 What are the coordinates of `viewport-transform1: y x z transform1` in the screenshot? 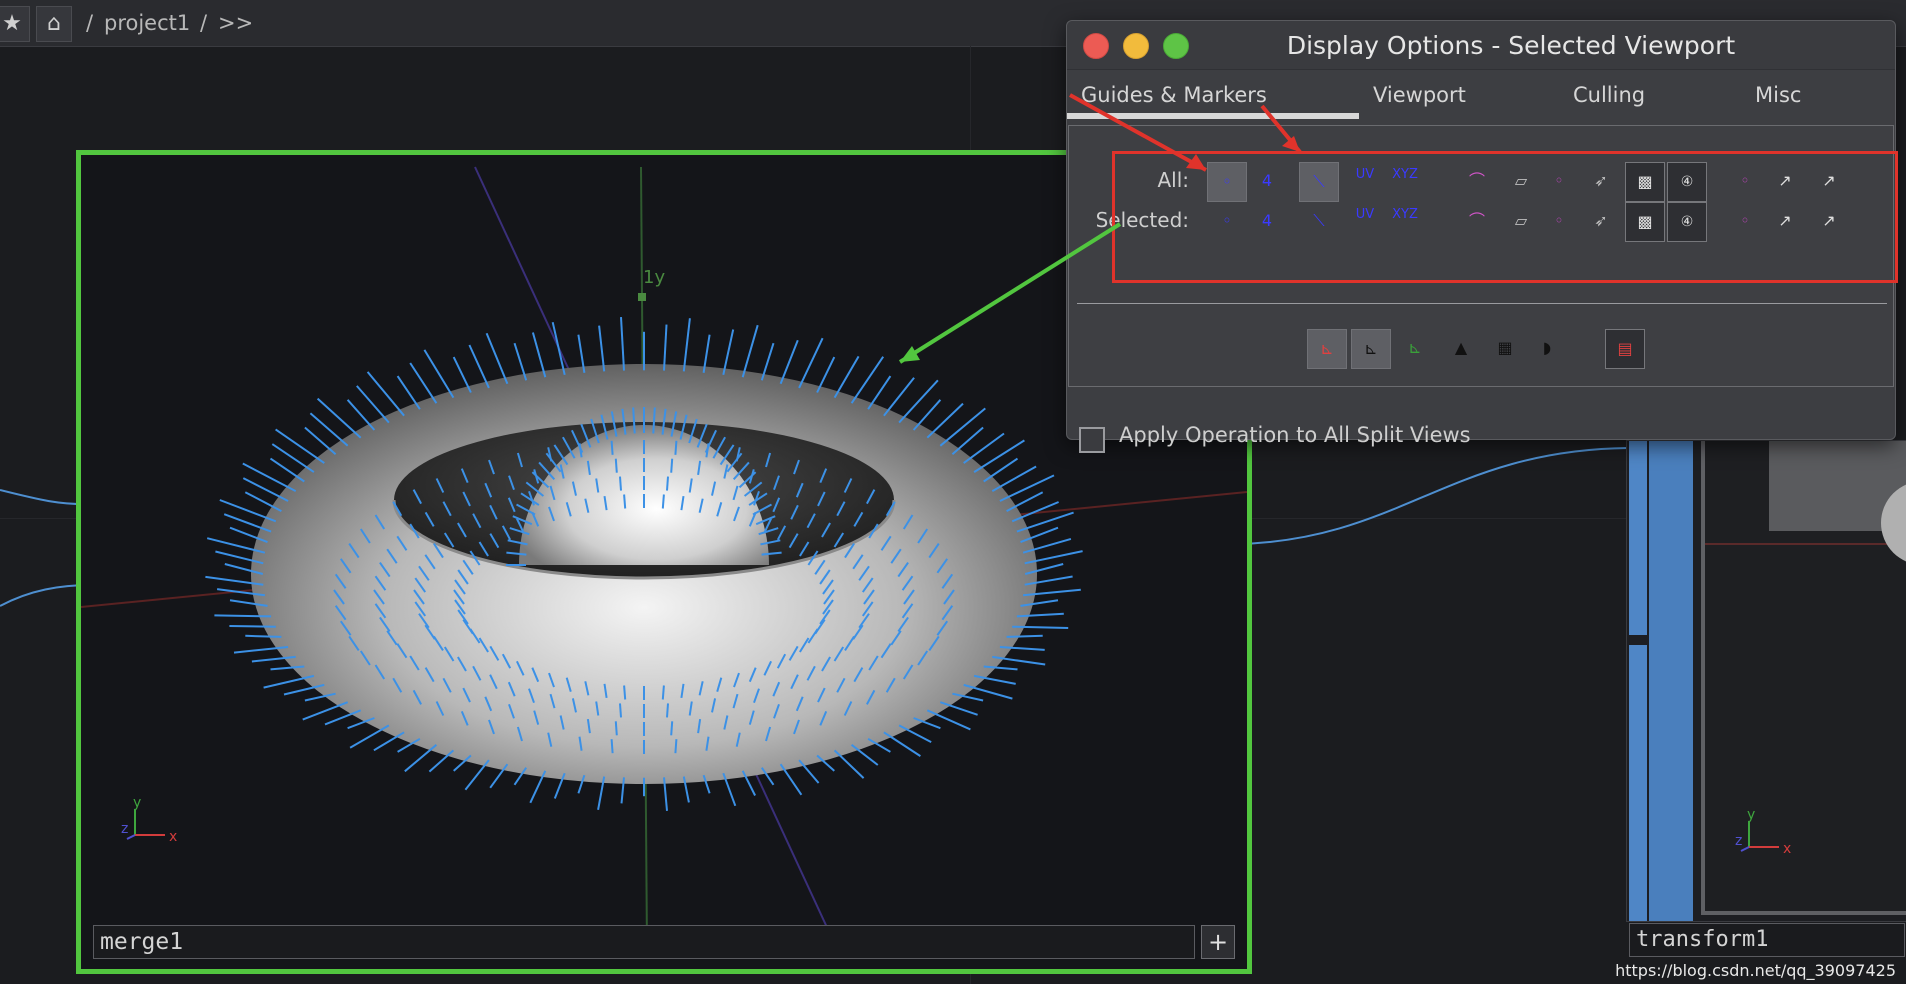 It's located at (1766, 698).